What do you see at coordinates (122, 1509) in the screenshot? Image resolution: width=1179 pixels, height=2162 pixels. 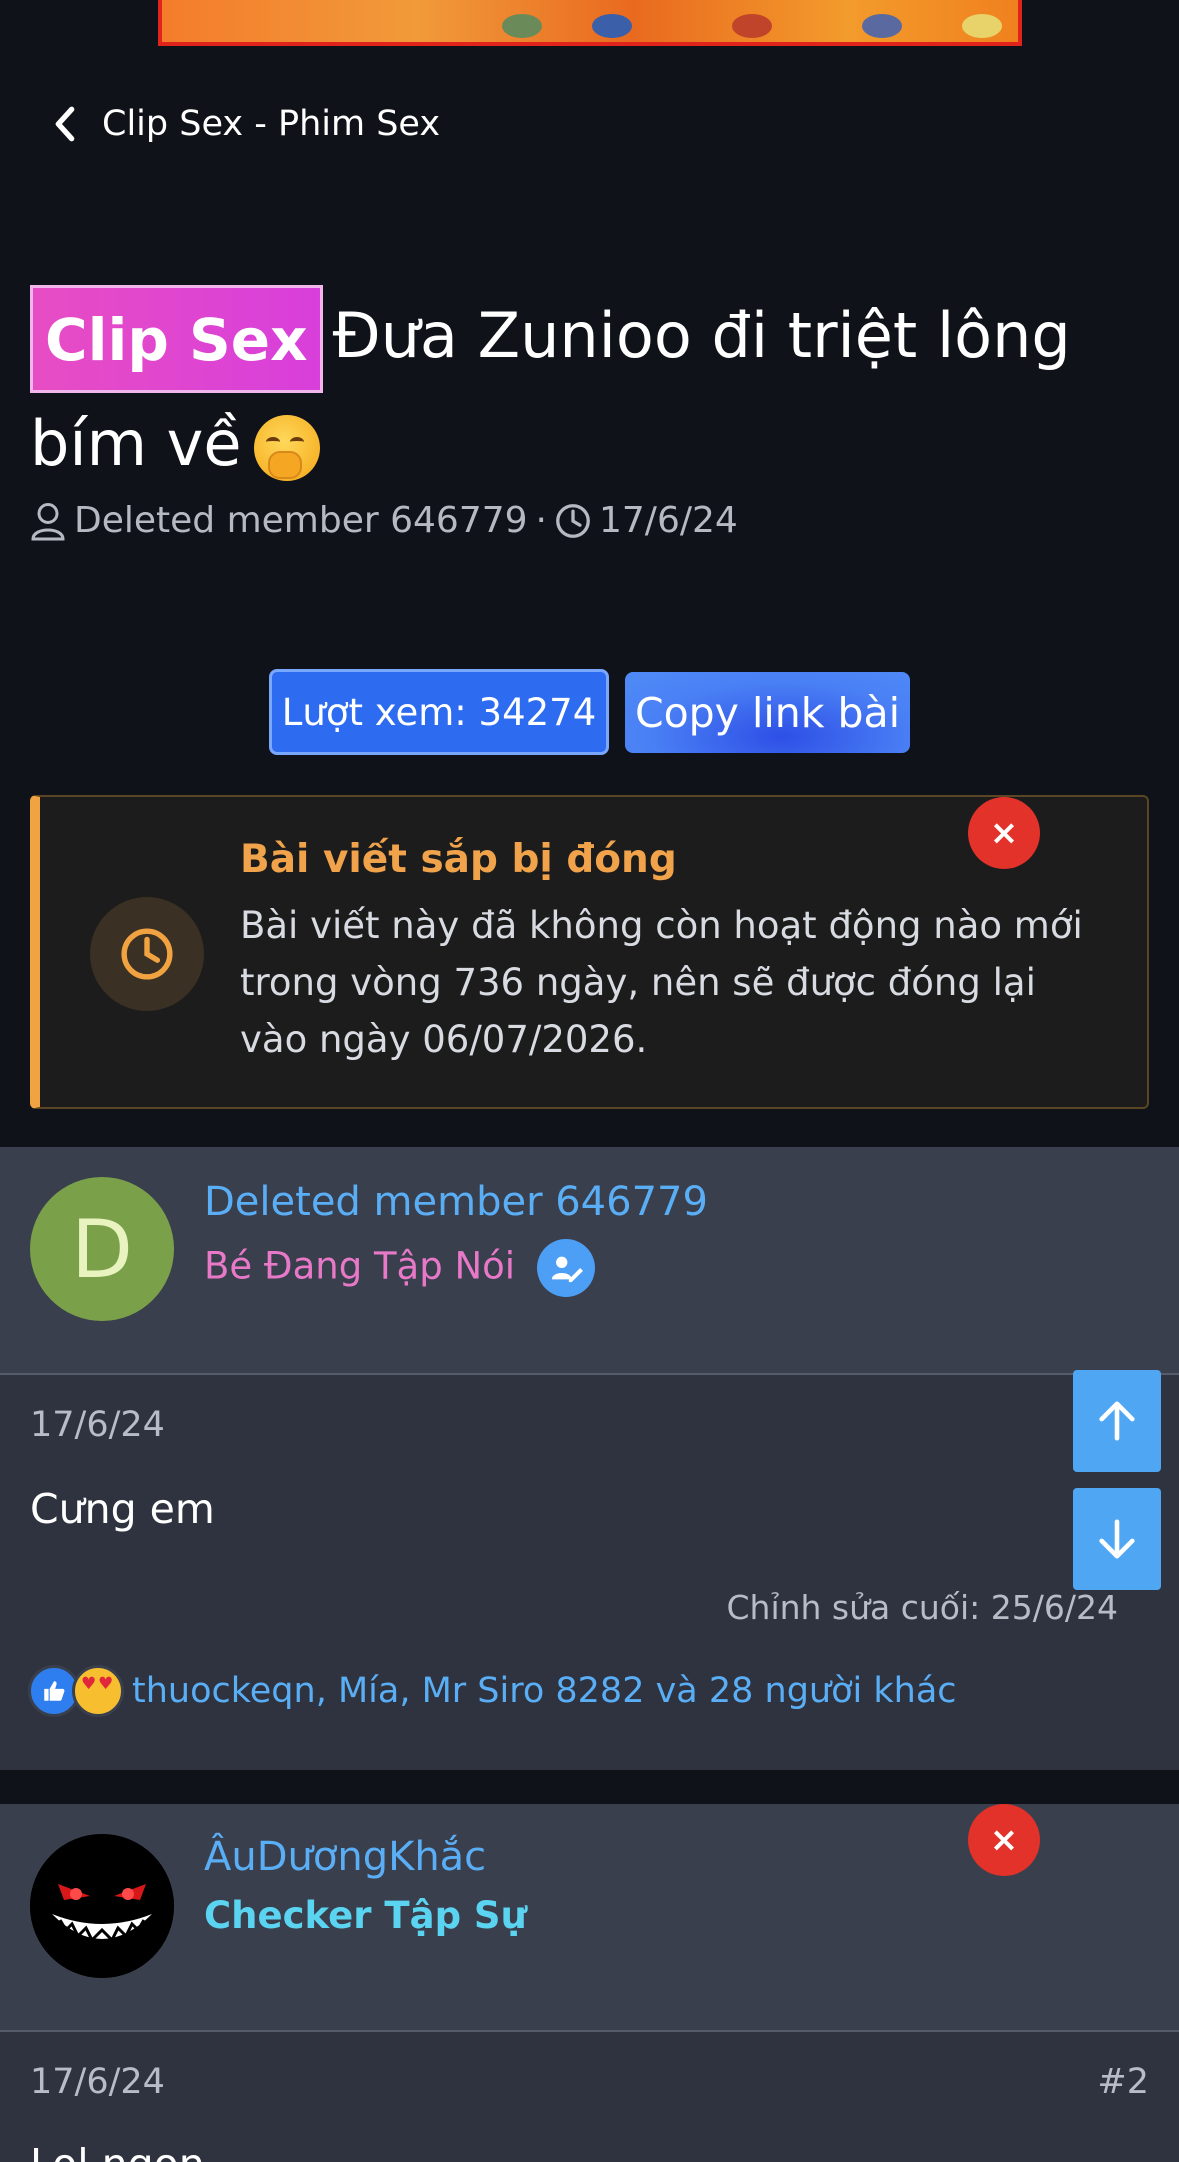 I see `post-1-content: Cưng em` at bounding box center [122, 1509].